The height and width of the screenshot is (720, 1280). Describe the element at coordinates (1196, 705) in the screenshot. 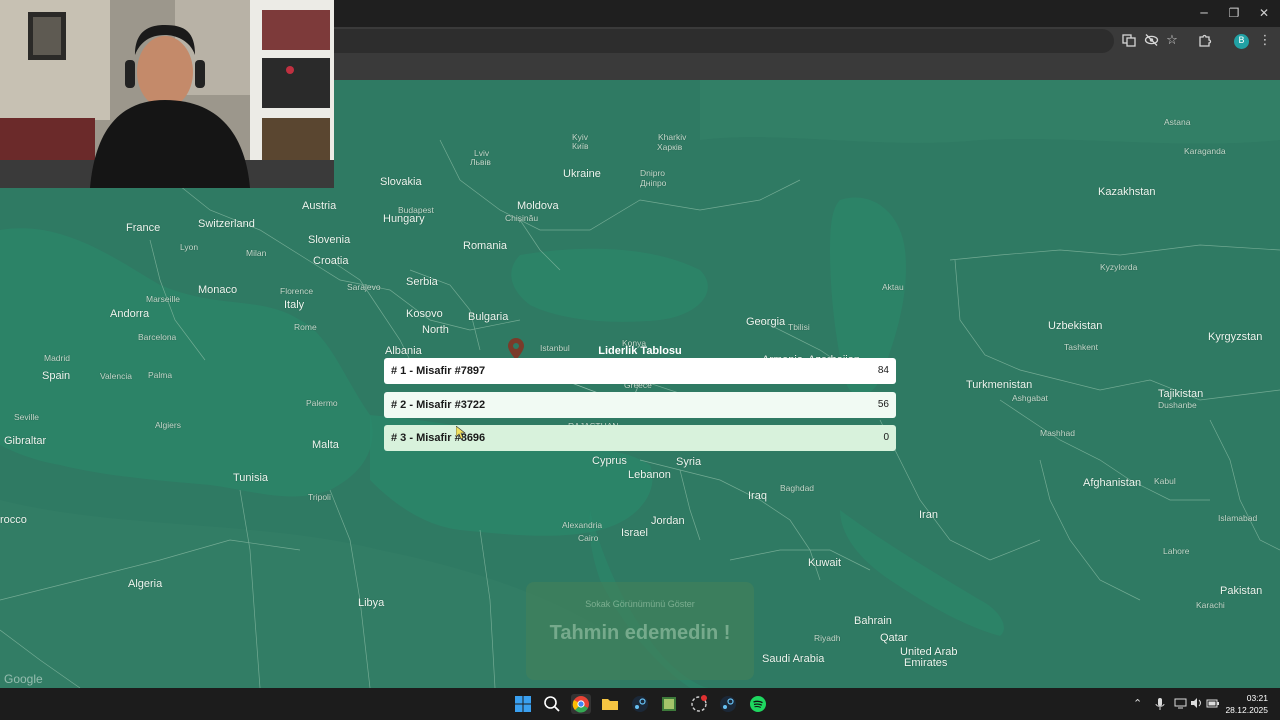

I see `volume-icon` at that location.